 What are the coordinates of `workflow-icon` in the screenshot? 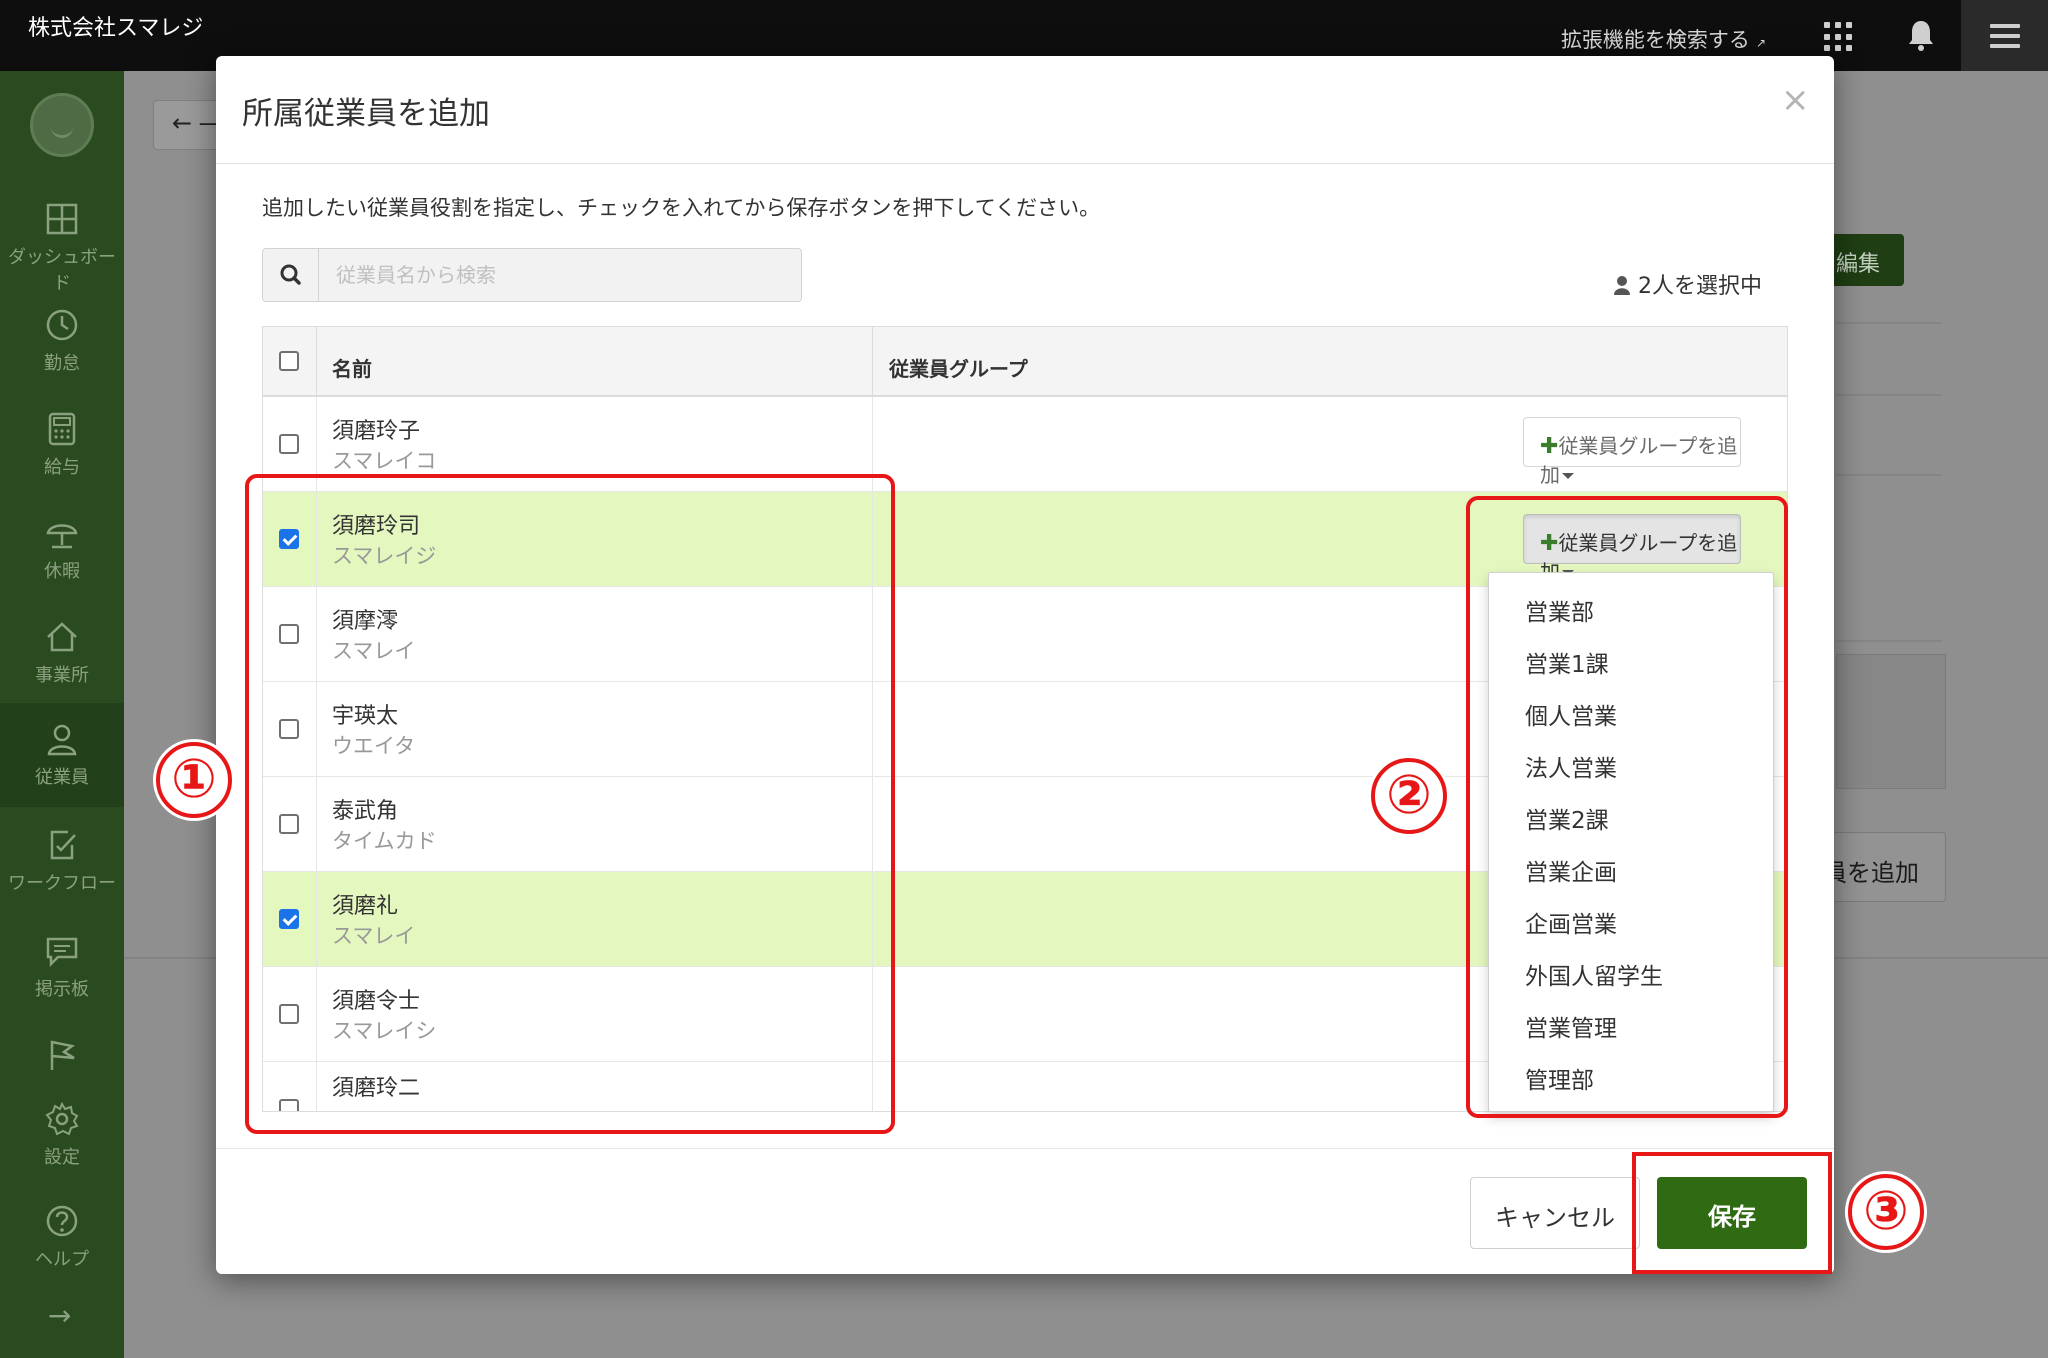 It's located at (63, 845).